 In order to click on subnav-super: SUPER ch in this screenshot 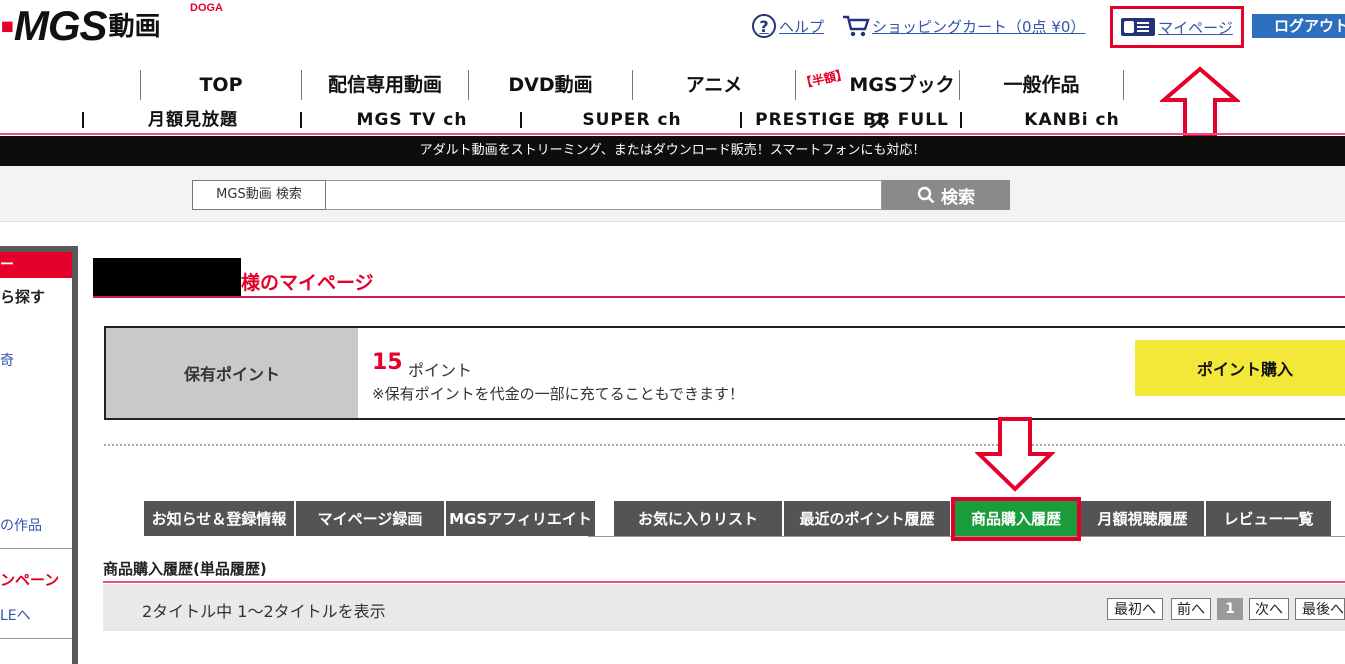, I will do `click(632, 120)`.